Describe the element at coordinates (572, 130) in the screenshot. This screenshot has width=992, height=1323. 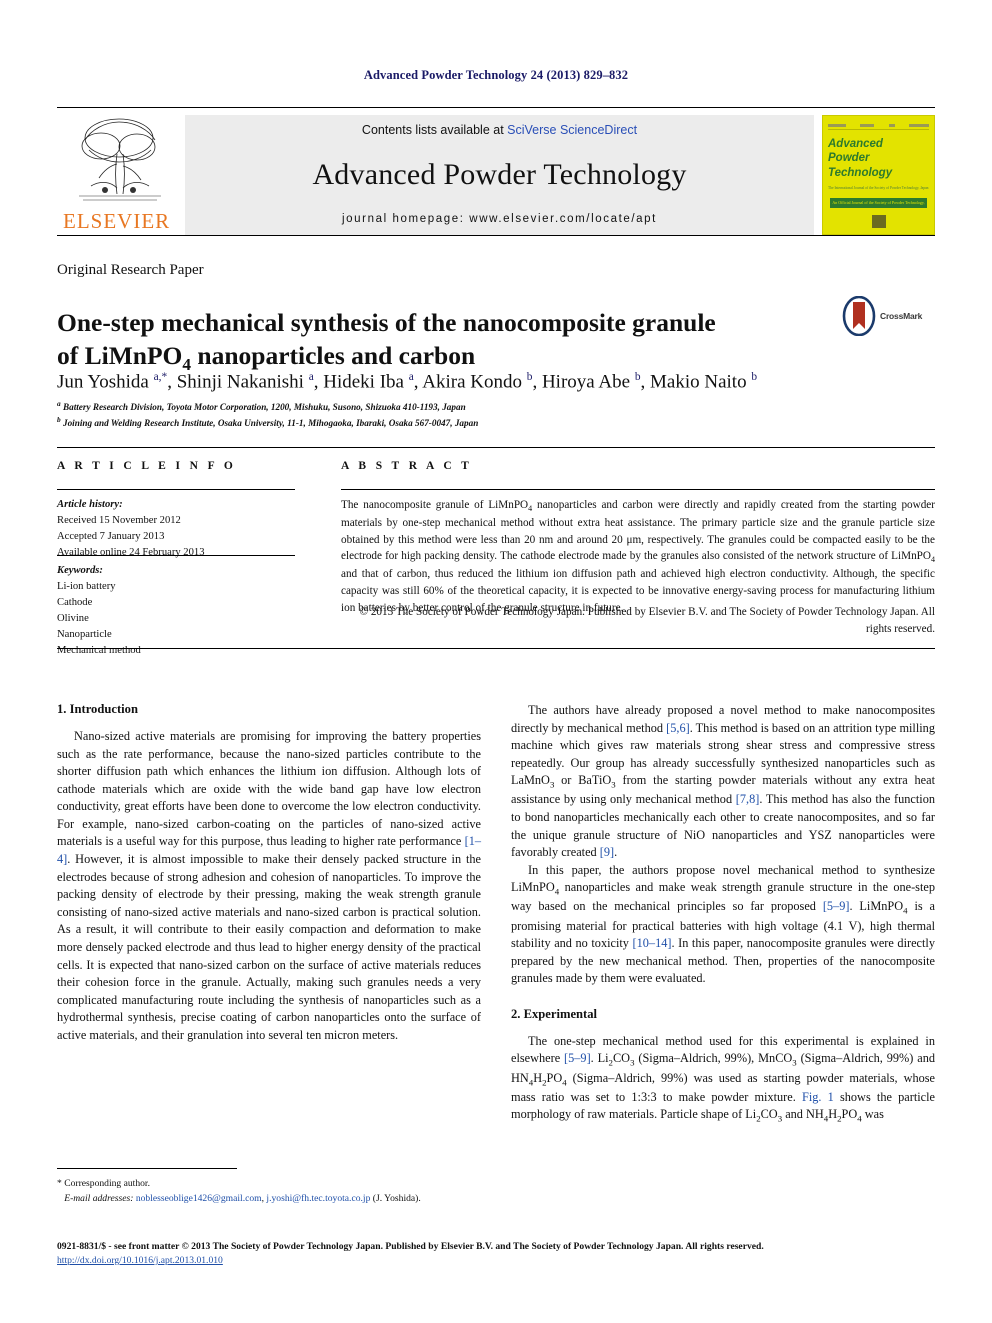
I see `sciencedirect-link: SciVerse ScienceDirect` at that location.